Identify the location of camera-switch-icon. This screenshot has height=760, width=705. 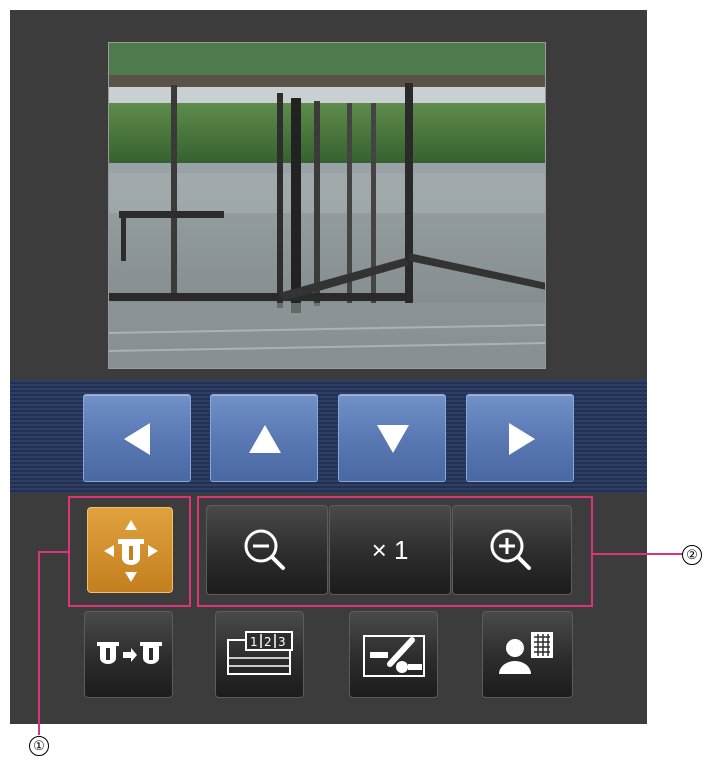
(129, 653).